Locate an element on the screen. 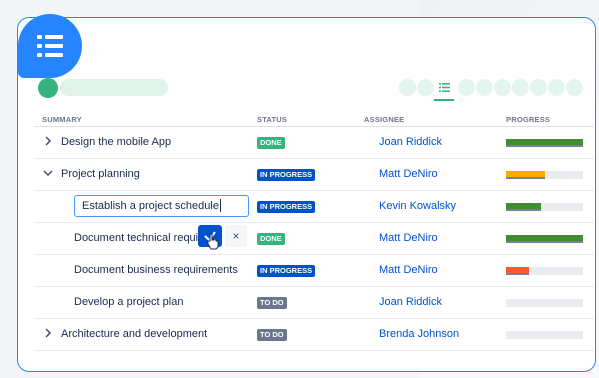  chevron-down-icon is located at coordinates (48, 173).